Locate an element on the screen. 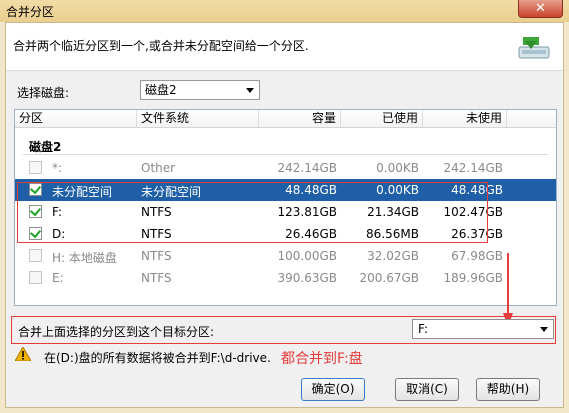 Image resolution: width=569 pixels, height=413 pixels. column-header-free: 未使用 is located at coordinates (465, 118).